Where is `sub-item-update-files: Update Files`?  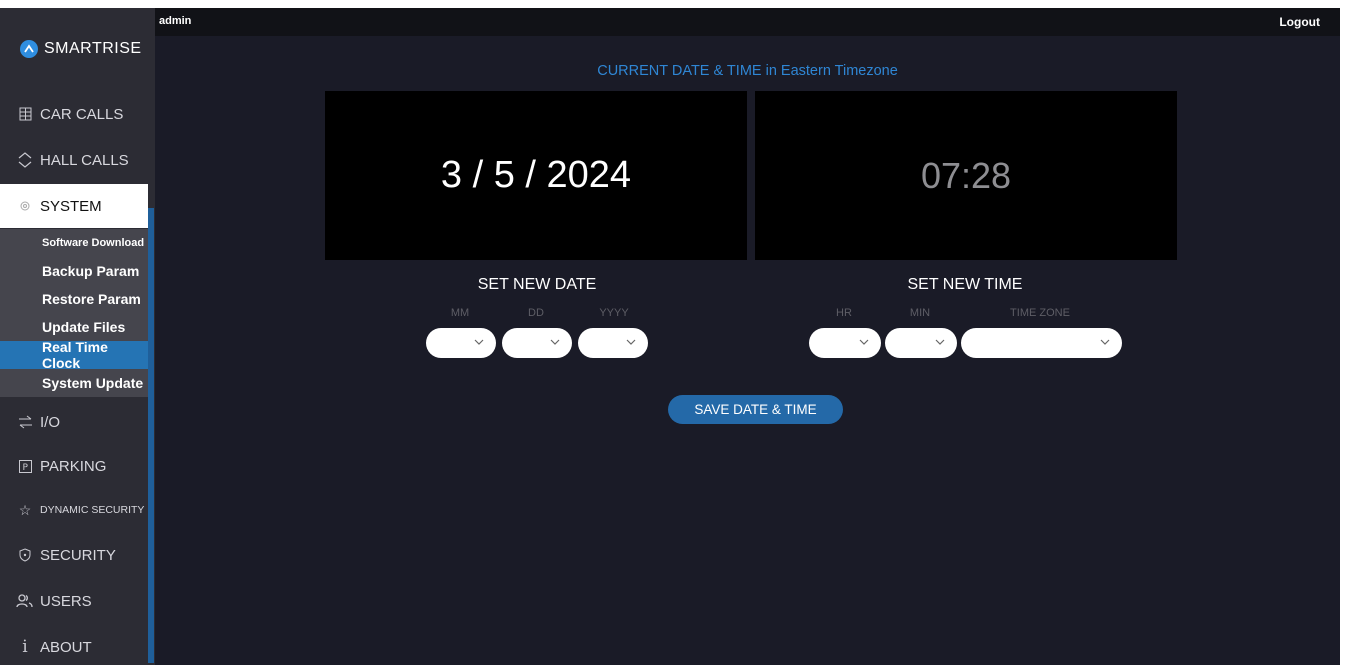 sub-item-update-files: Update Files is located at coordinates (74, 327).